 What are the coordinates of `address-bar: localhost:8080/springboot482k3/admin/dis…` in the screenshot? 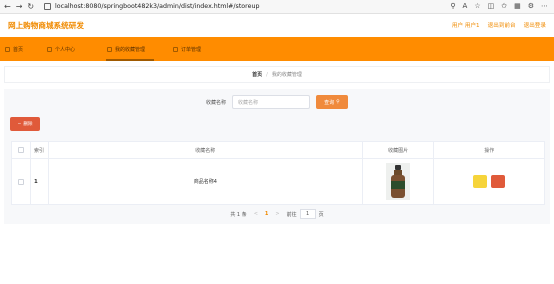 It's located at (247, 7).